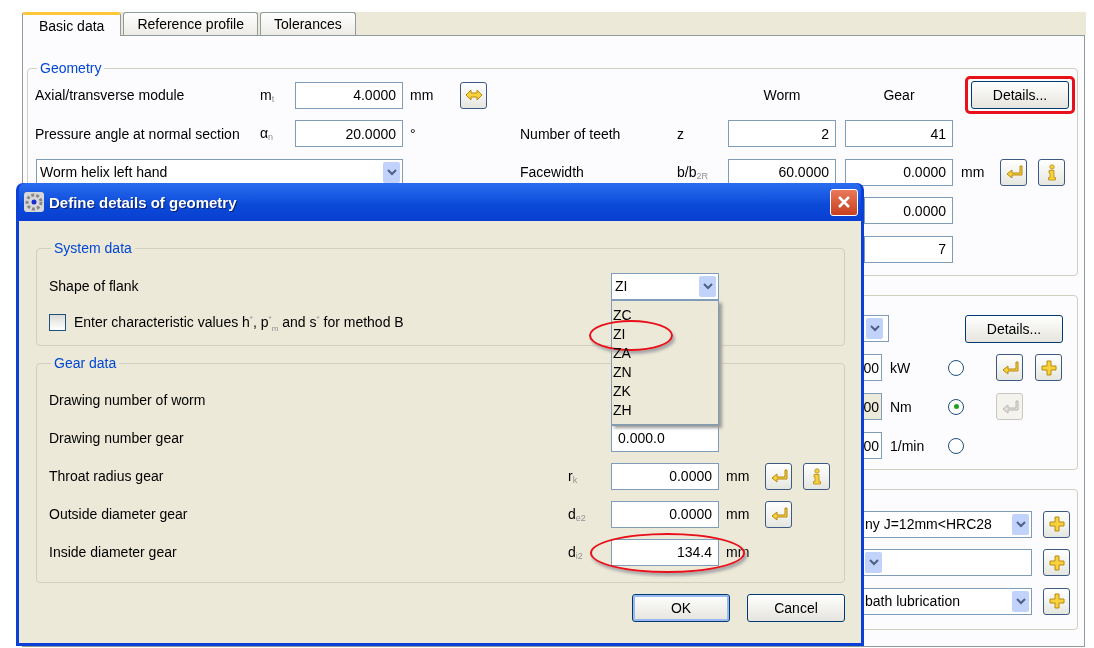  What do you see at coordinates (622, 372) in the screenshot?
I see `list-option: ZN` at bounding box center [622, 372].